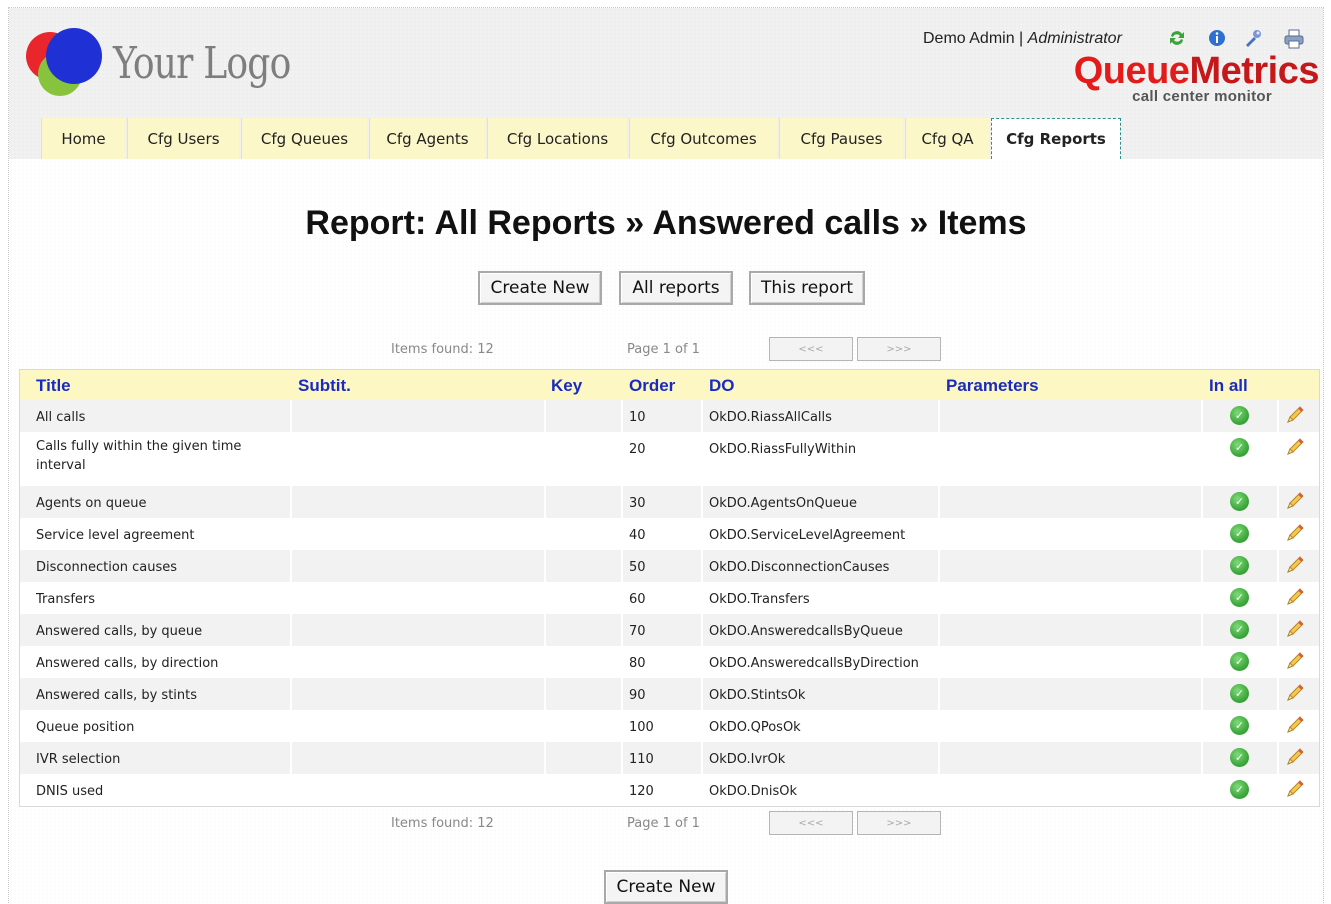  What do you see at coordinates (899, 349) in the screenshot?
I see `next-page-button-top: >>>` at bounding box center [899, 349].